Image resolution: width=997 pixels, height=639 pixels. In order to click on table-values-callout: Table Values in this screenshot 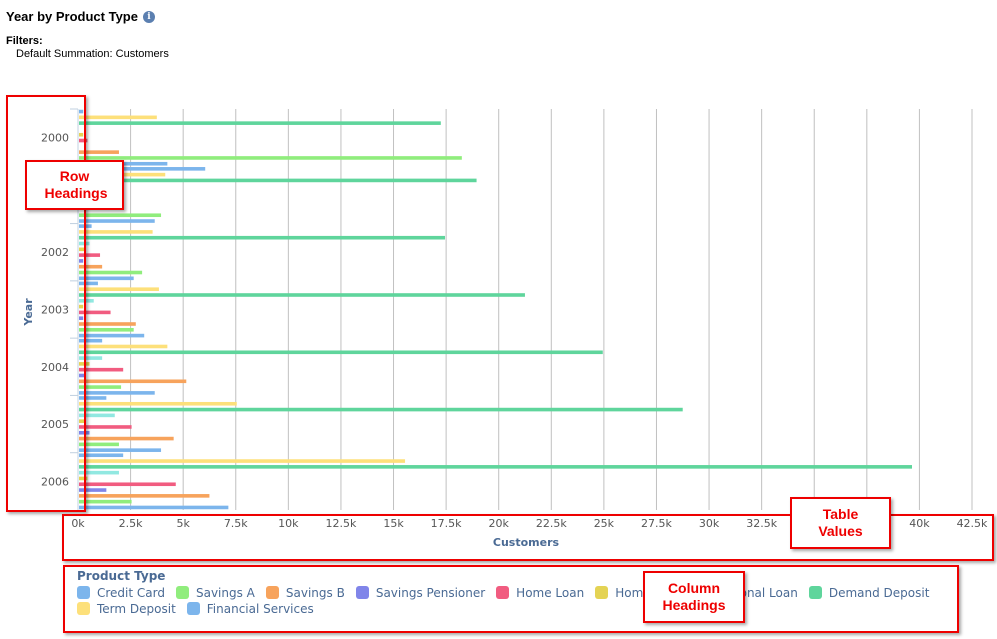, I will do `click(840, 523)`.